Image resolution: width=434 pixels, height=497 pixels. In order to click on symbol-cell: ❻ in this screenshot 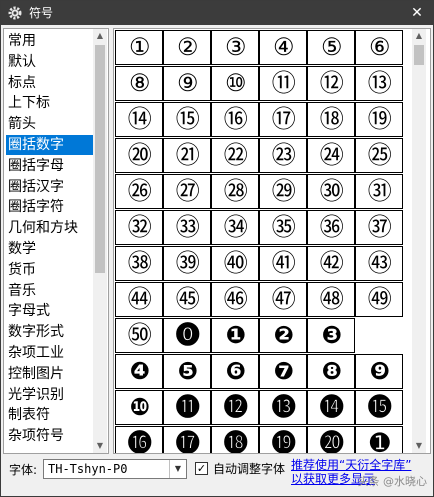, I will do `click(235, 371)`.